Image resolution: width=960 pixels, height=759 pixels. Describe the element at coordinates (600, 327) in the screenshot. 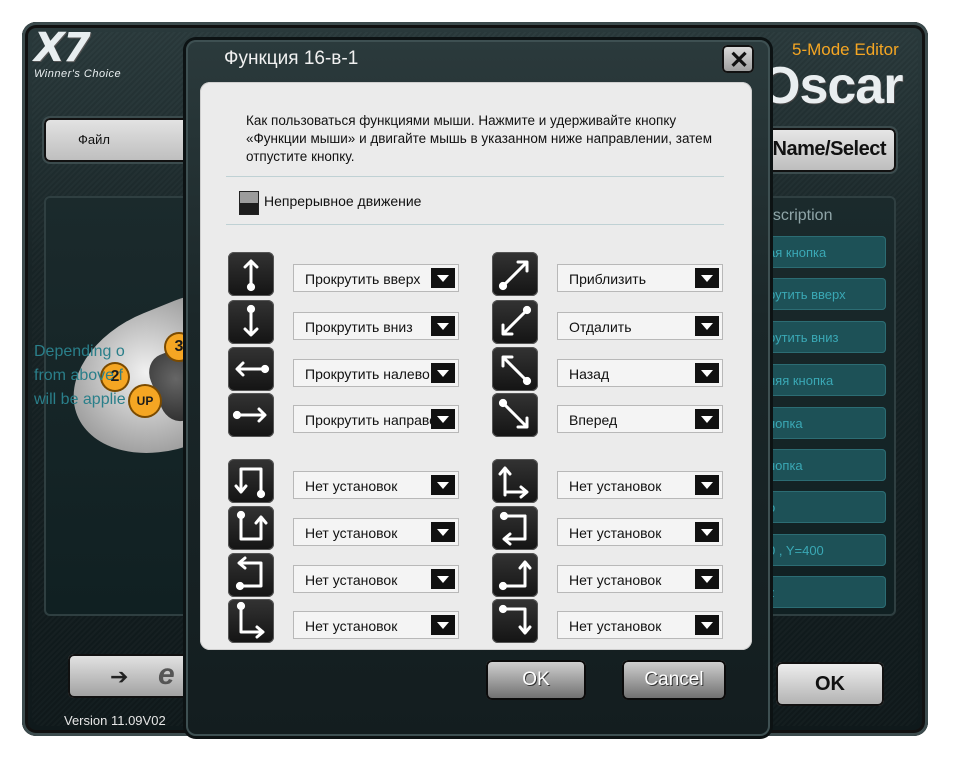

I see `dropdown-value: Отдалить` at that location.